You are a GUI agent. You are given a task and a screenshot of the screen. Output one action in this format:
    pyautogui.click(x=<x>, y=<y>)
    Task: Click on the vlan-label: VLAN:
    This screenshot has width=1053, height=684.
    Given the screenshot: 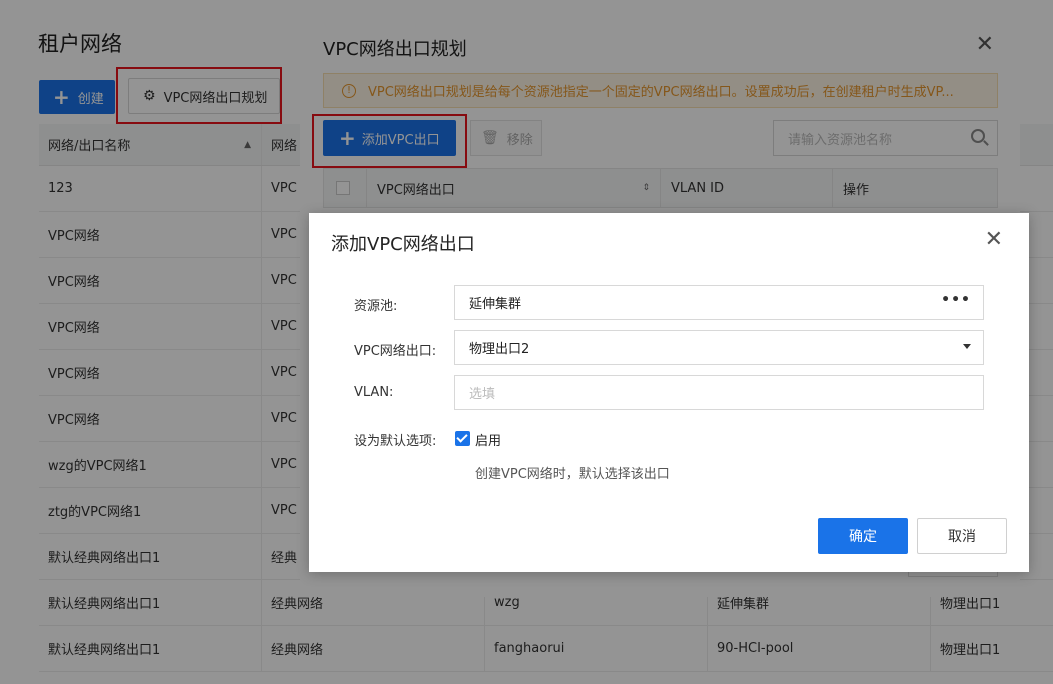 What is the action you would take?
    pyautogui.click(x=374, y=392)
    